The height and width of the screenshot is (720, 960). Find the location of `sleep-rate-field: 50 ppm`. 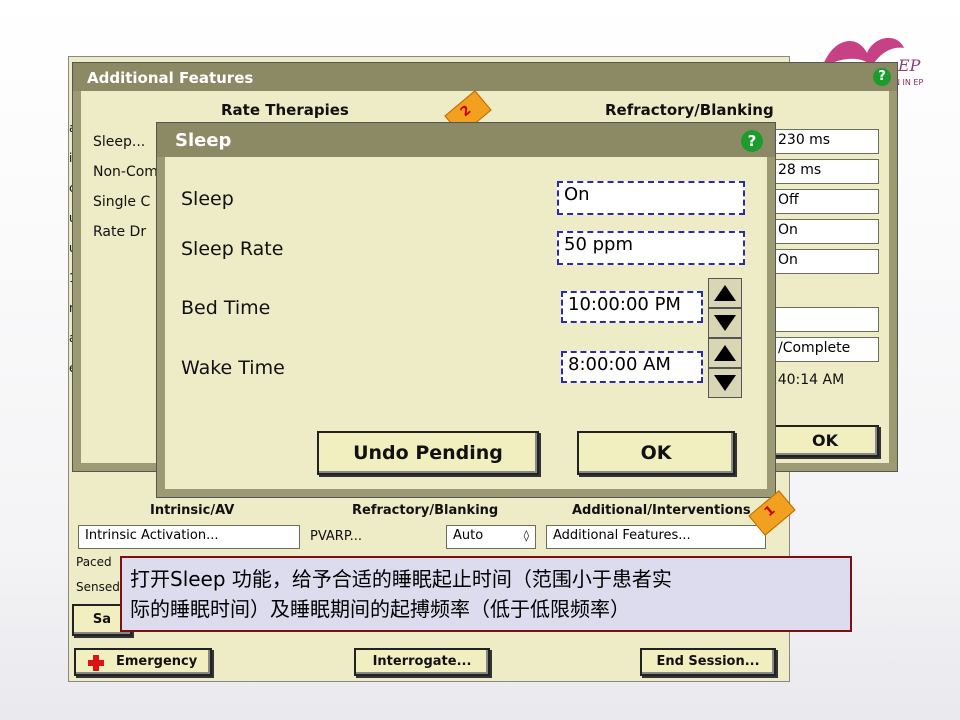

sleep-rate-field: 50 ppm is located at coordinates (651, 248).